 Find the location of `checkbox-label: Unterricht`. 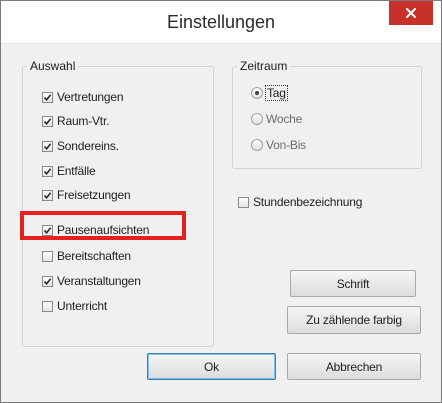

checkbox-label: Unterricht is located at coordinates (82, 306).